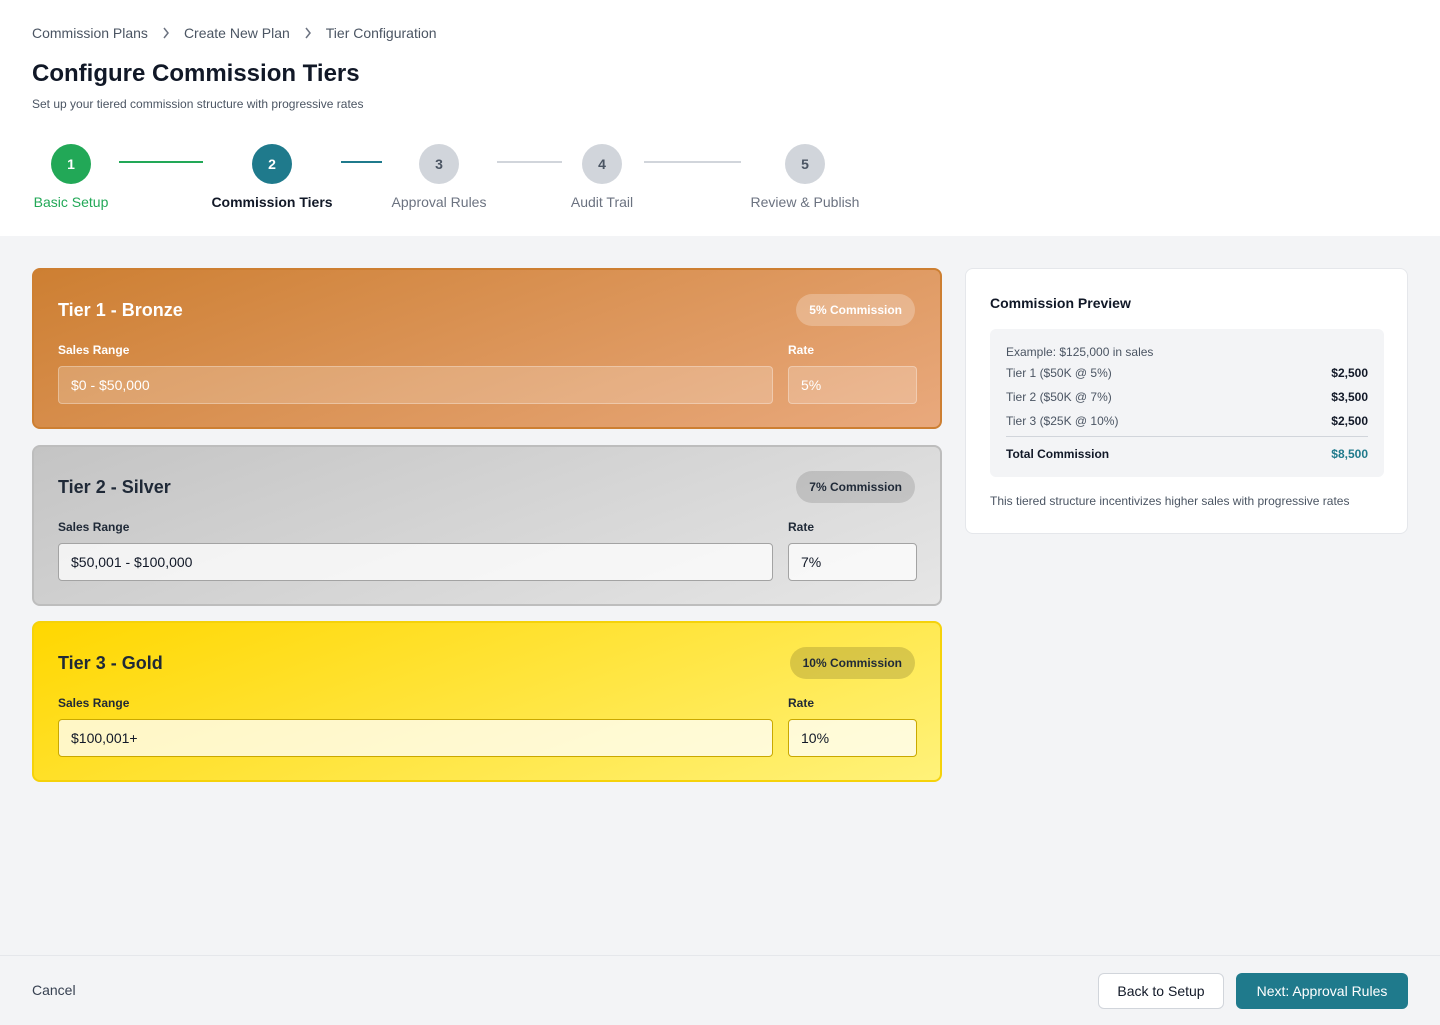 The width and height of the screenshot is (1440, 1025). What do you see at coordinates (1060, 303) in the screenshot?
I see `preview-title: Commission Preview` at bounding box center [1060, 303].